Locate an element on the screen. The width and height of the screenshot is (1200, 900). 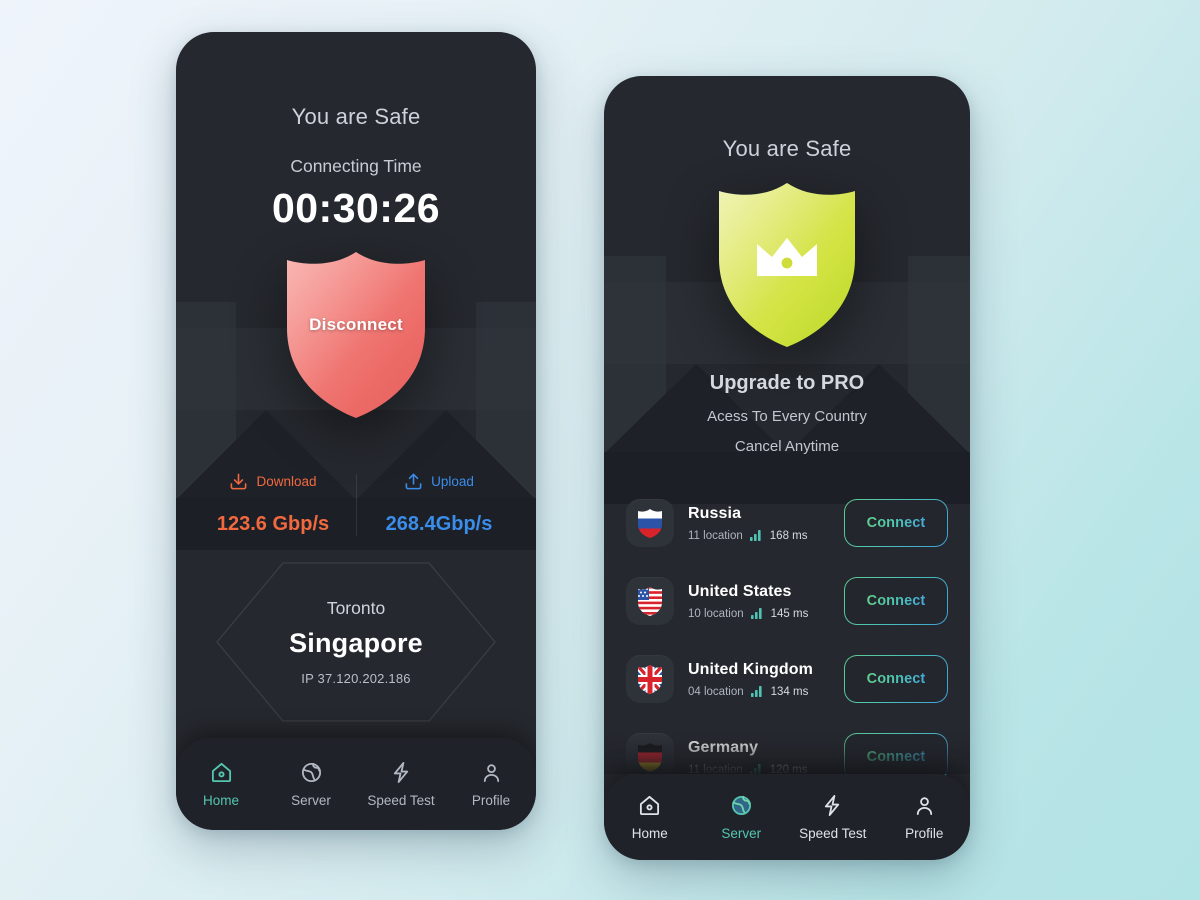
location-panel: Toronto Singapore IP 37.120.202.186 is located at coordinates (356, 642).